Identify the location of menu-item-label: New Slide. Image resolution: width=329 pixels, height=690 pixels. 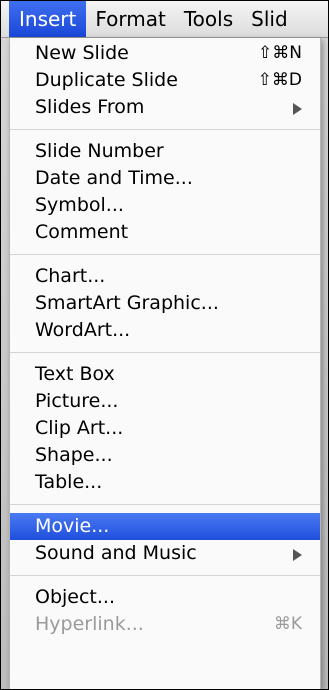
(82, 53).